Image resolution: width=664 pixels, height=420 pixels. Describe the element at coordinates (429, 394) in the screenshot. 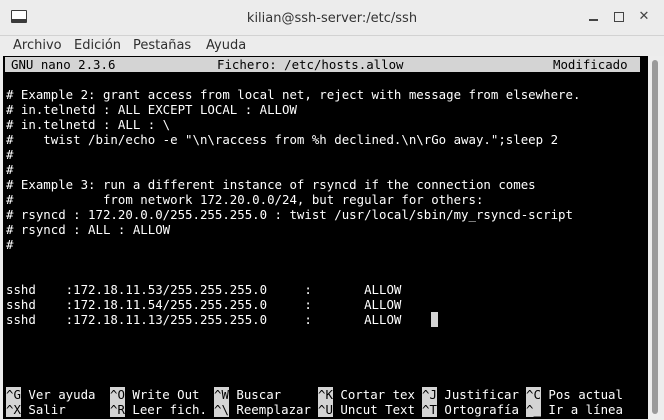

I see `shortcut-key: ^J` at that location.